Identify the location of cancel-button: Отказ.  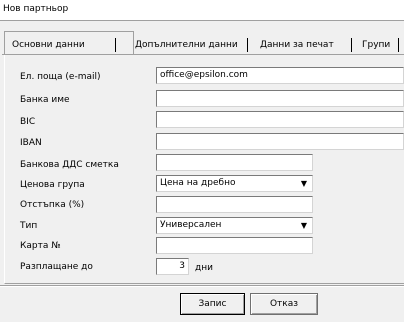
(284, 304).